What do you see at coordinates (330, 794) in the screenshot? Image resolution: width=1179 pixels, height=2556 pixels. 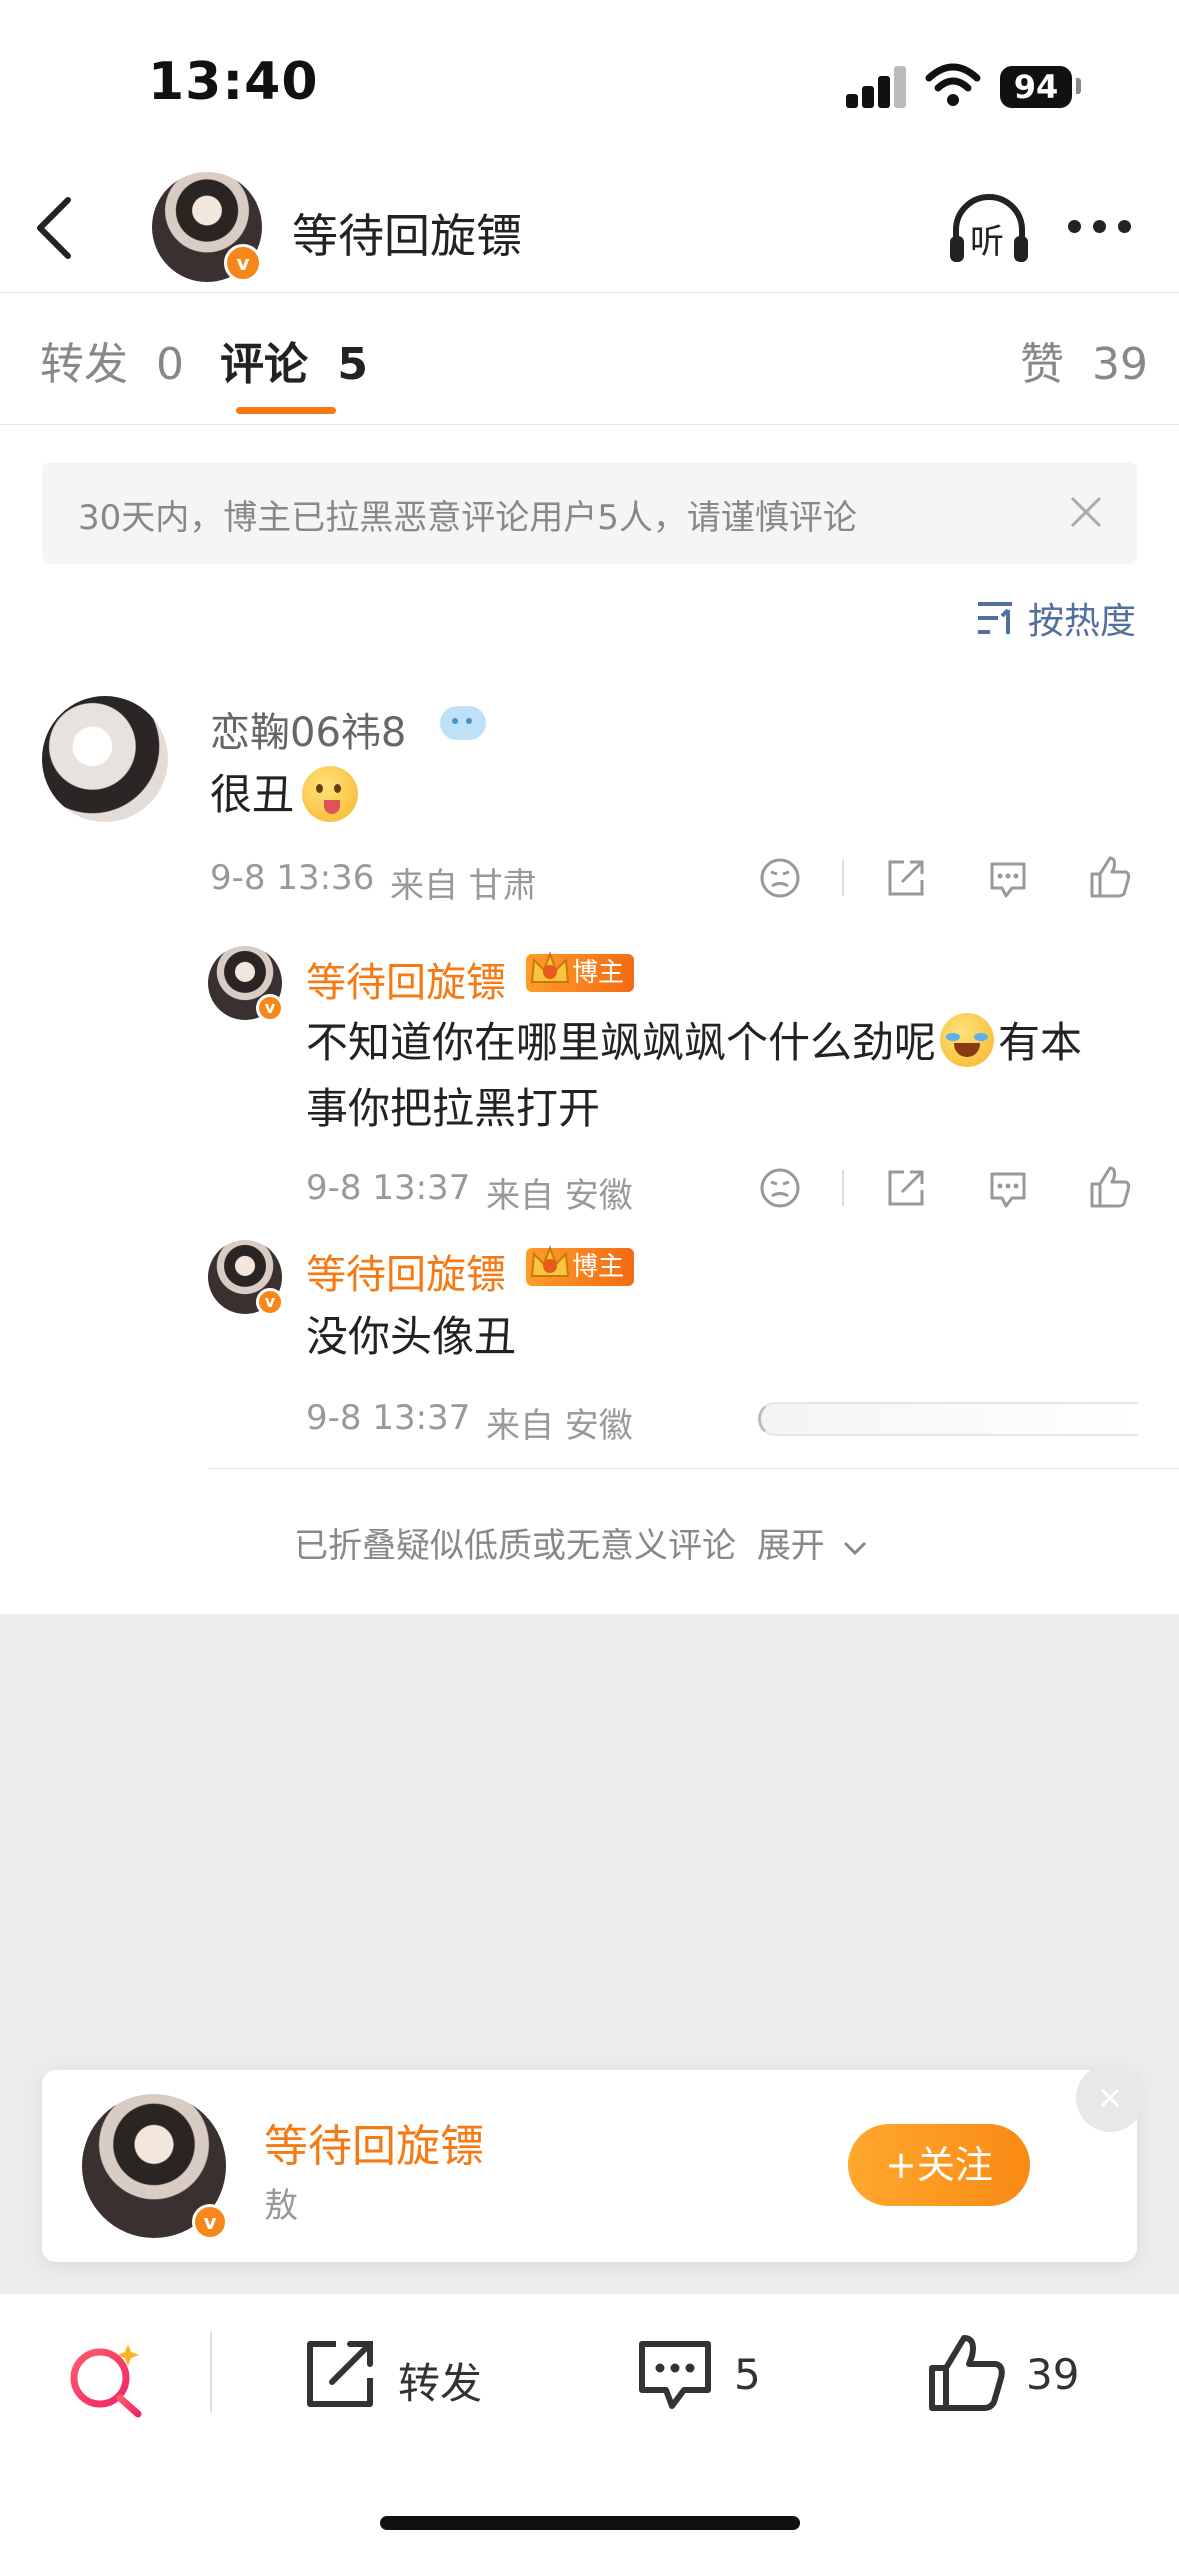 I see `tongue-emoji-icon` at bounding box center [330, 794].